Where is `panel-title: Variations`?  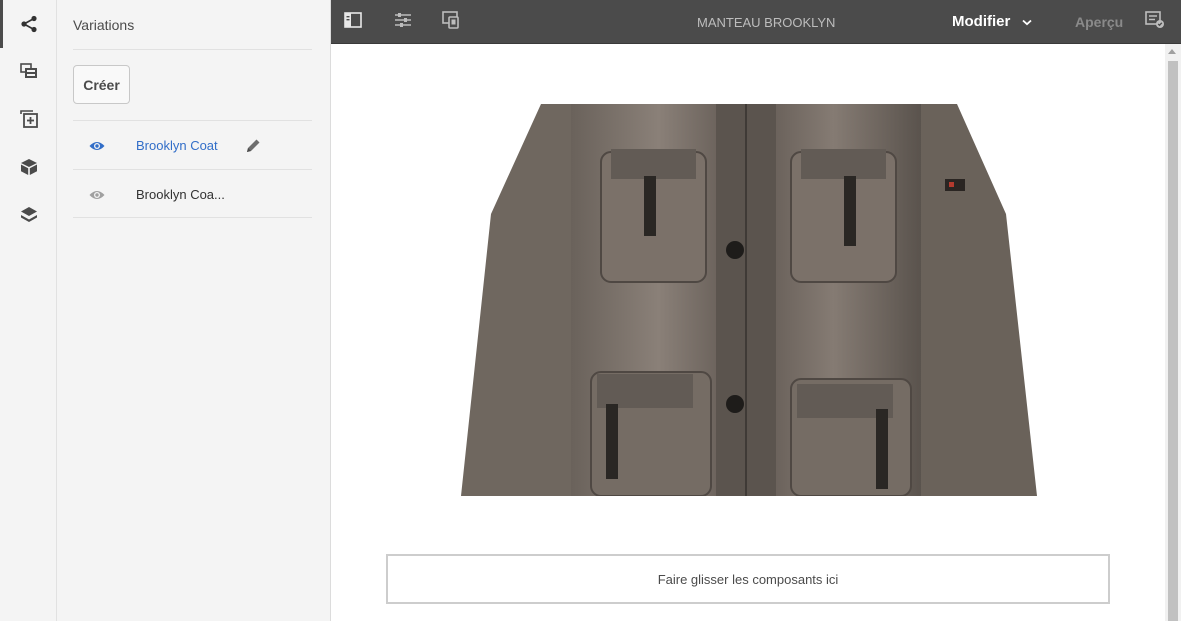 panel-title: Variations is located at coordinates (104, 25).